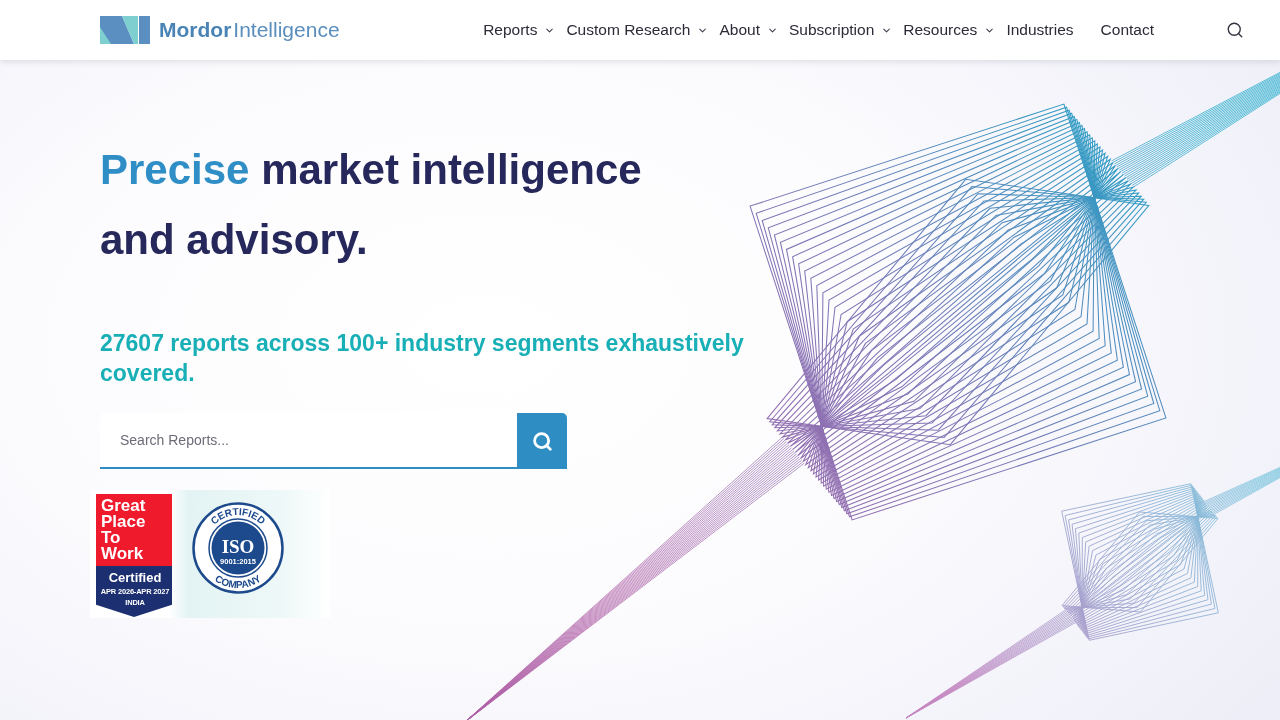 The image size is (1280, 720). I want to click on headline: Precise market intelligence and advisory., so click(371, 205).